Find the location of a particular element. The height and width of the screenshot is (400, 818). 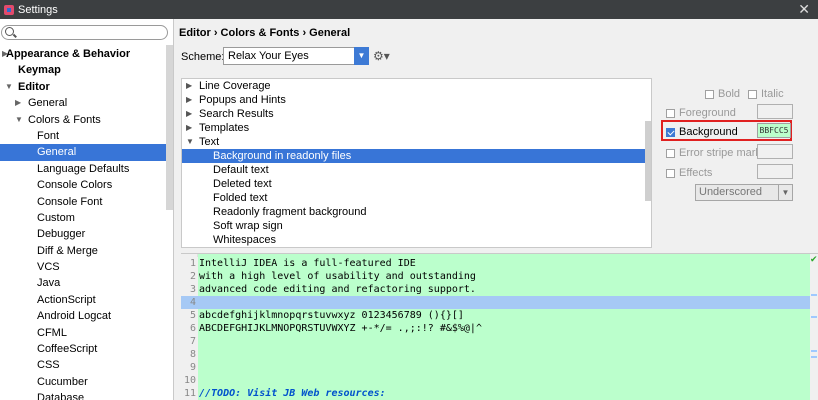

sidebar-scrollbar is located at coordinates (169, 127).